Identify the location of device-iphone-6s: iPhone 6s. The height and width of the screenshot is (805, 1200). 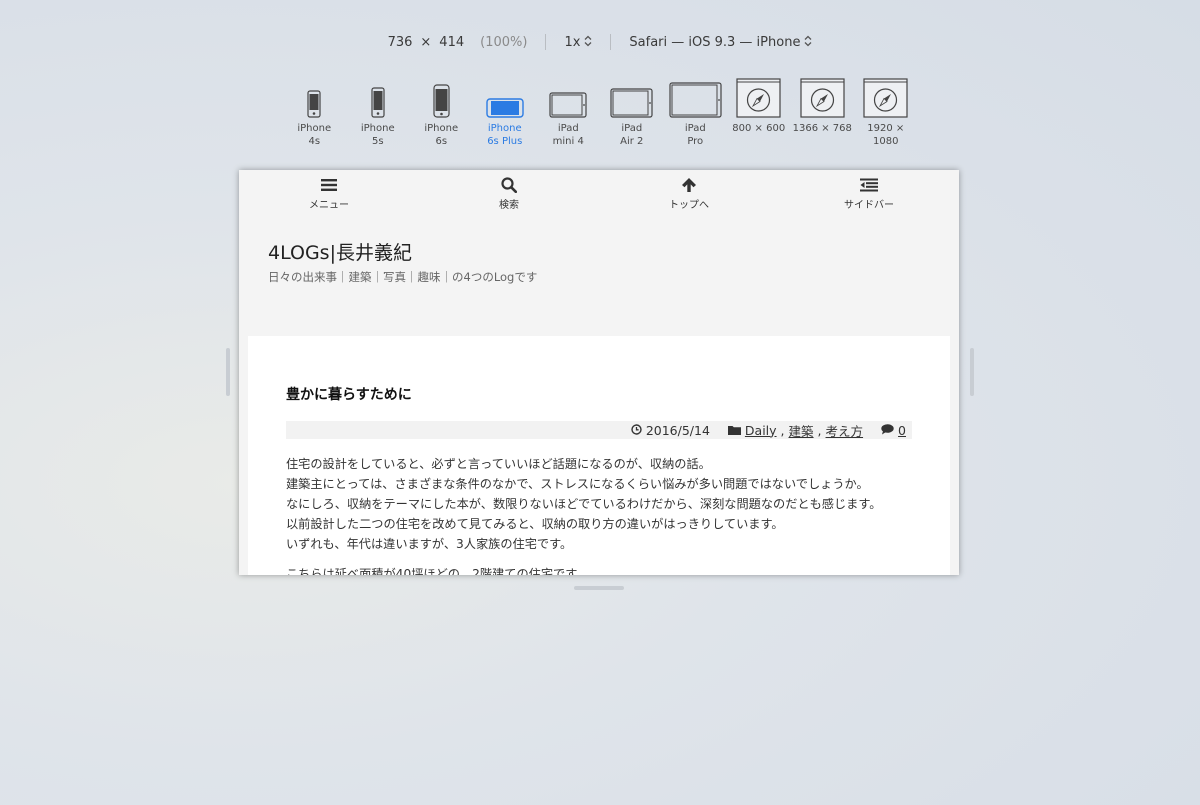
(442, 111).